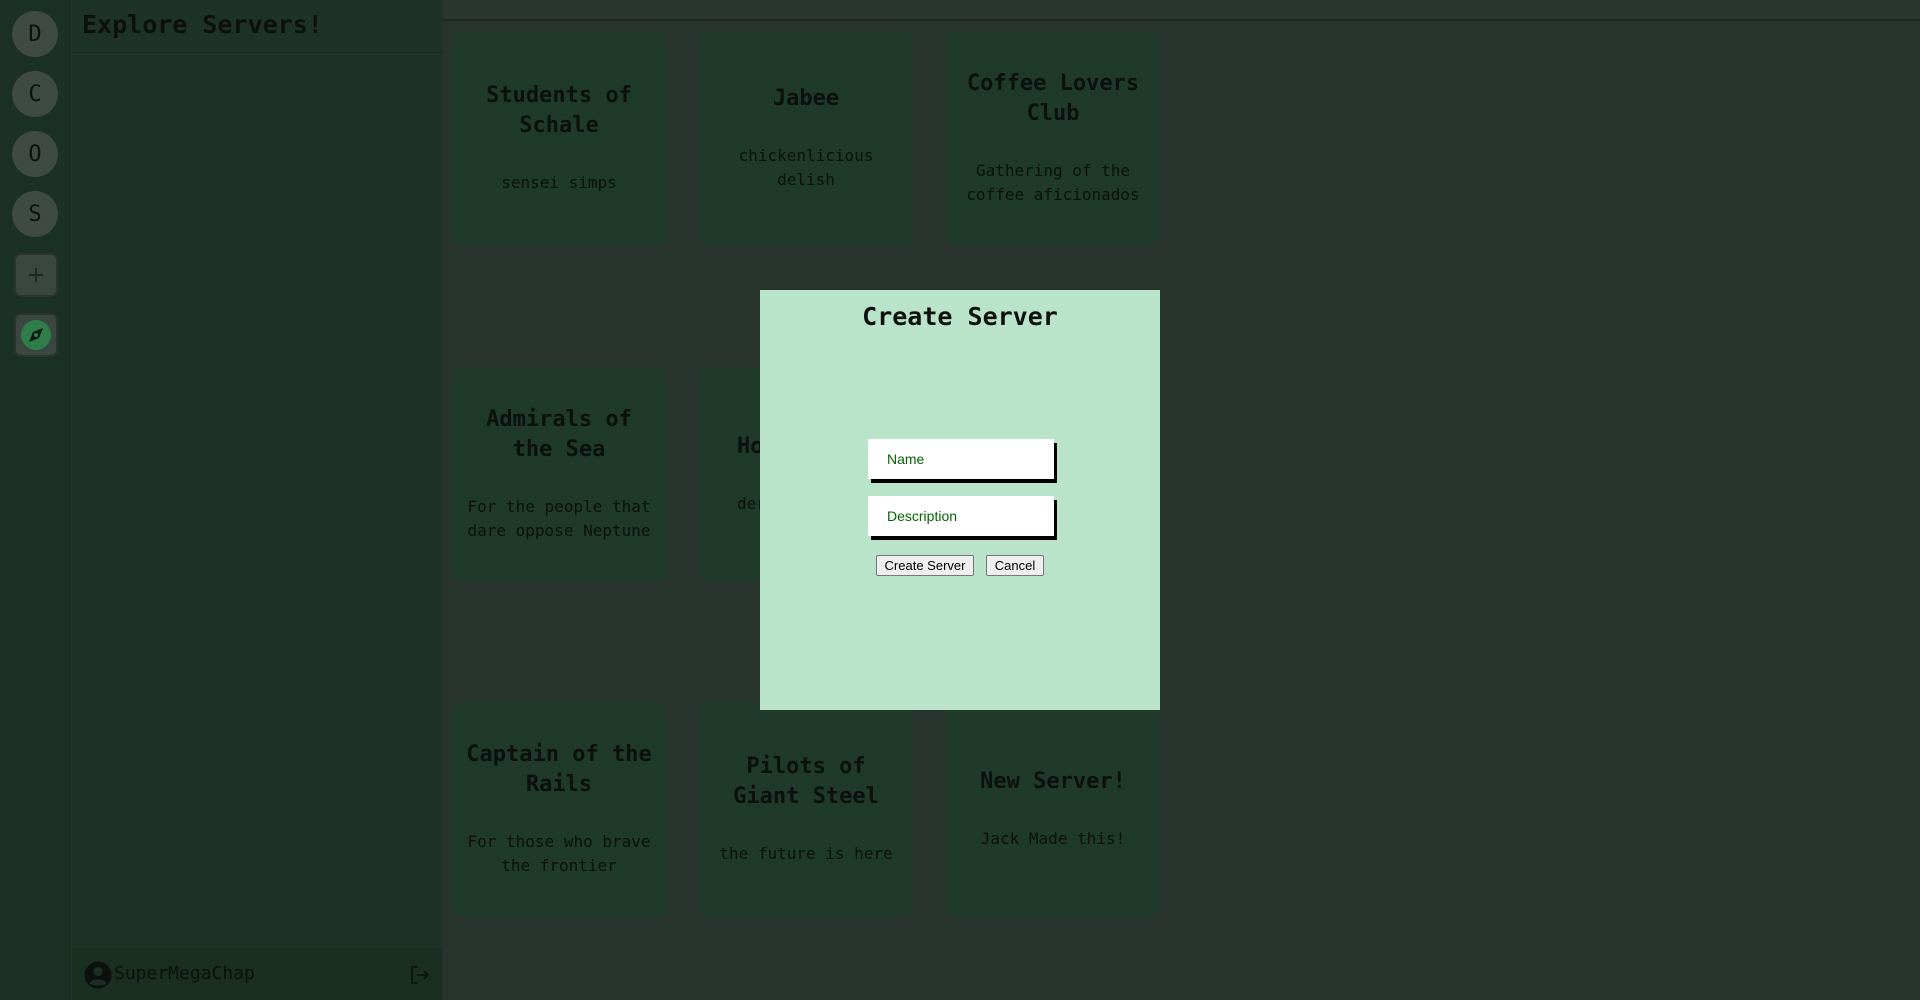 Image resolution: width=1920 pixels, height=1000 pixels. I want to click on server-name-input, so click(961, 459).